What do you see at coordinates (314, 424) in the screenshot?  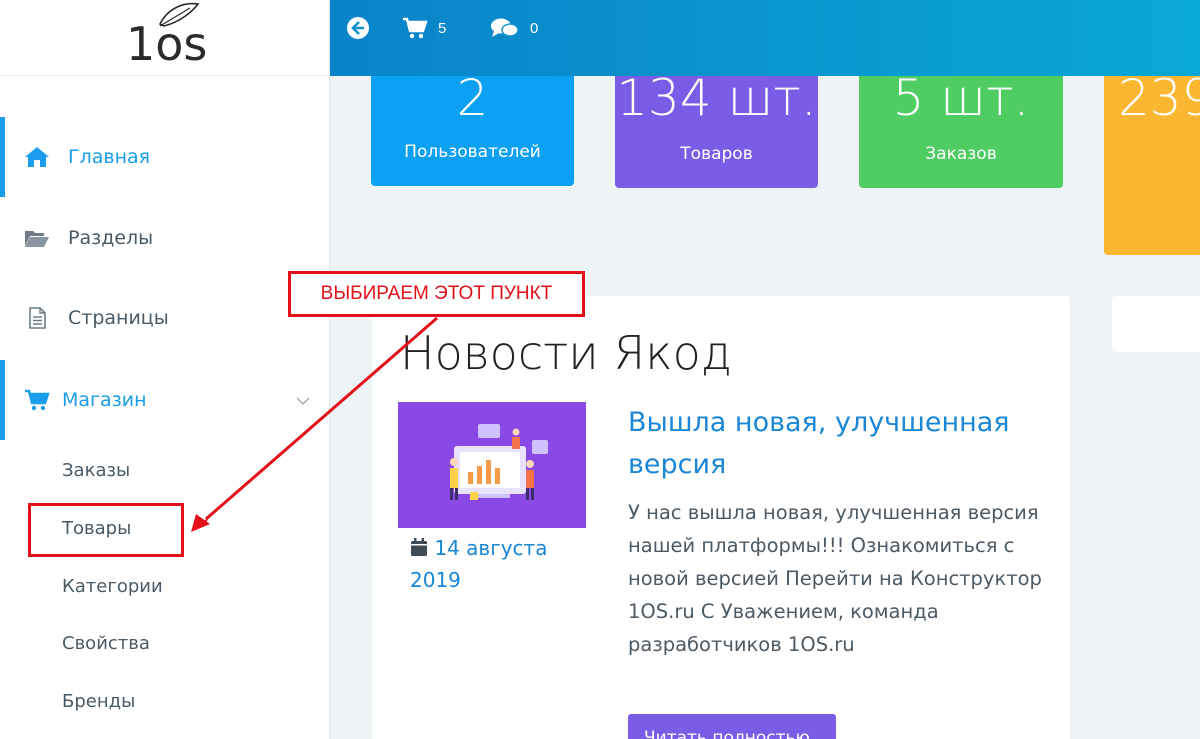 I see `annotation-arrow` at bounding box center [314, 424].